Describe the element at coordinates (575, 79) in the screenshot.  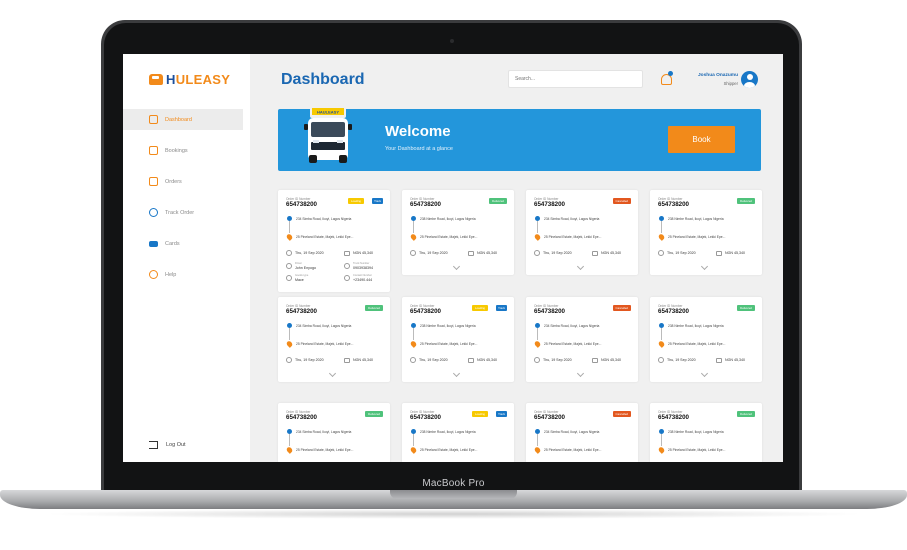
I see `search-input` at that location.